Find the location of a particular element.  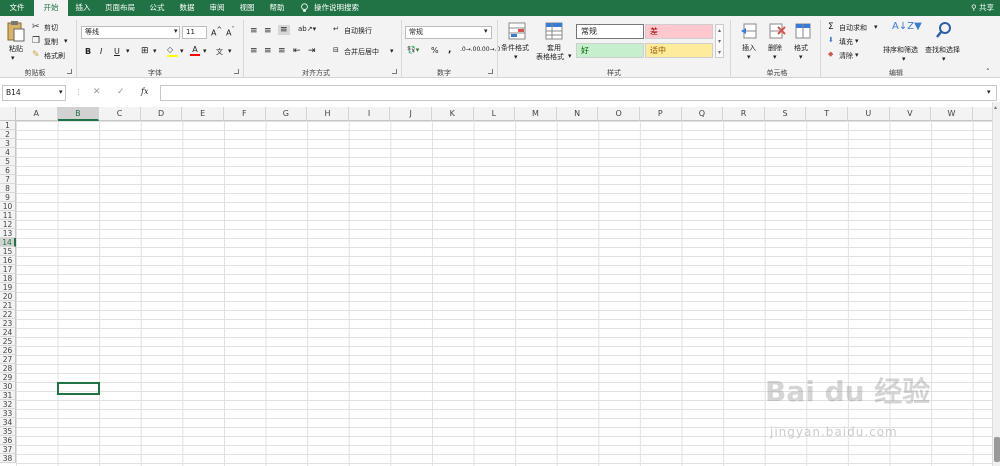

insert-function-button: fx is located at coordinates (144, 91).